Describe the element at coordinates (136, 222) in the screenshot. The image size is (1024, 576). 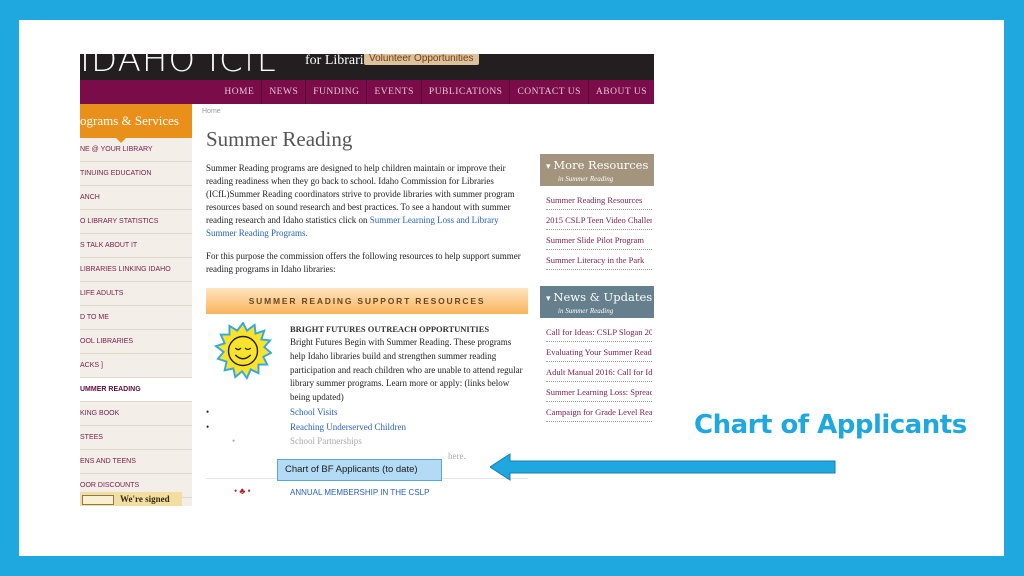
I see `sidebar-item: O LIBRARY STATISTICS` at that location.